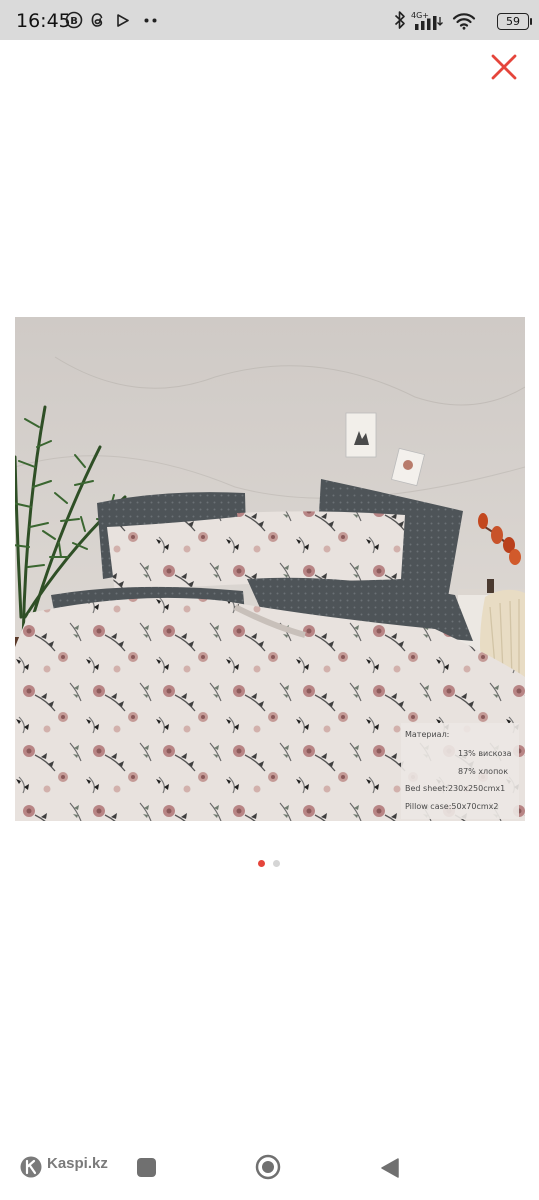 The width and height of the screenshot is (539, 1200). I want to click on image-pagination, so click(273, 864).